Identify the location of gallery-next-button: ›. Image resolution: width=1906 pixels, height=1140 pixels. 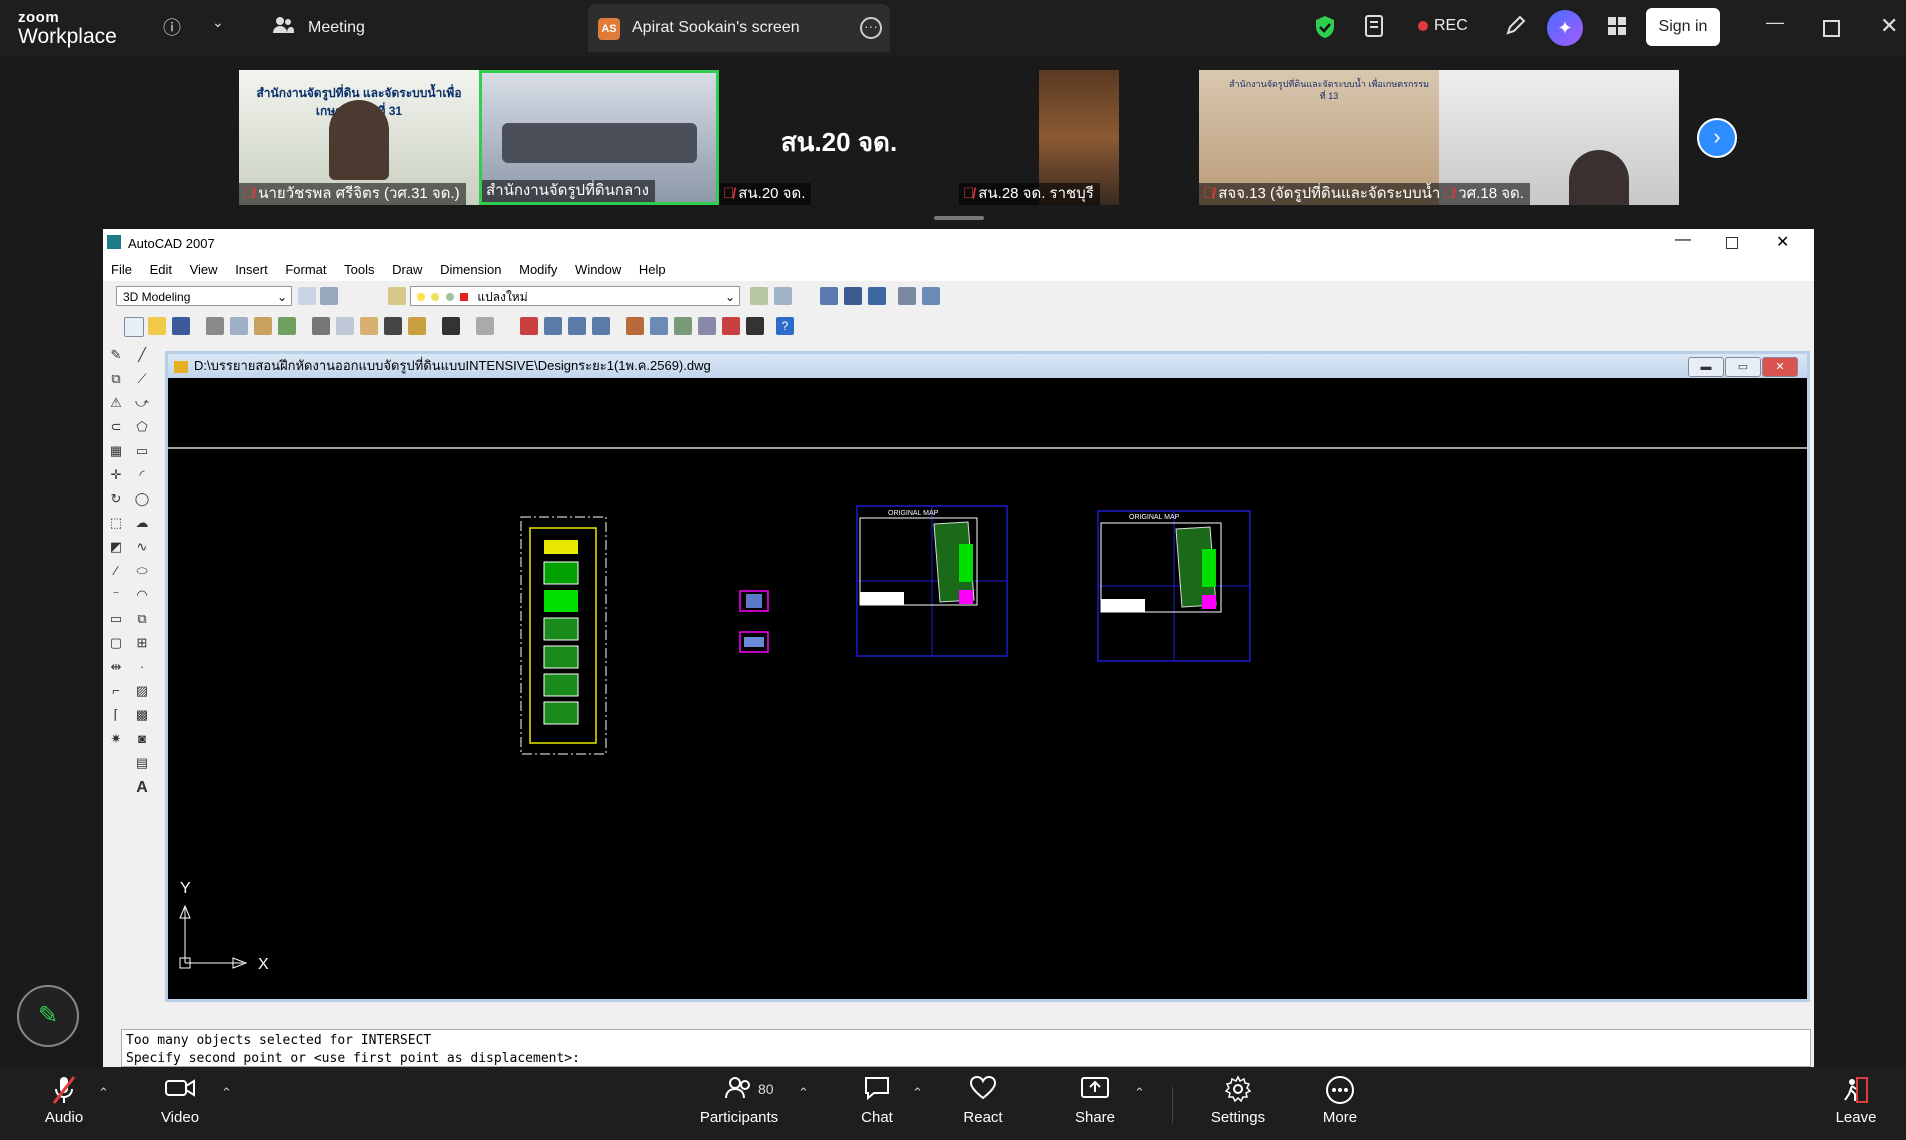
(1717, 138).